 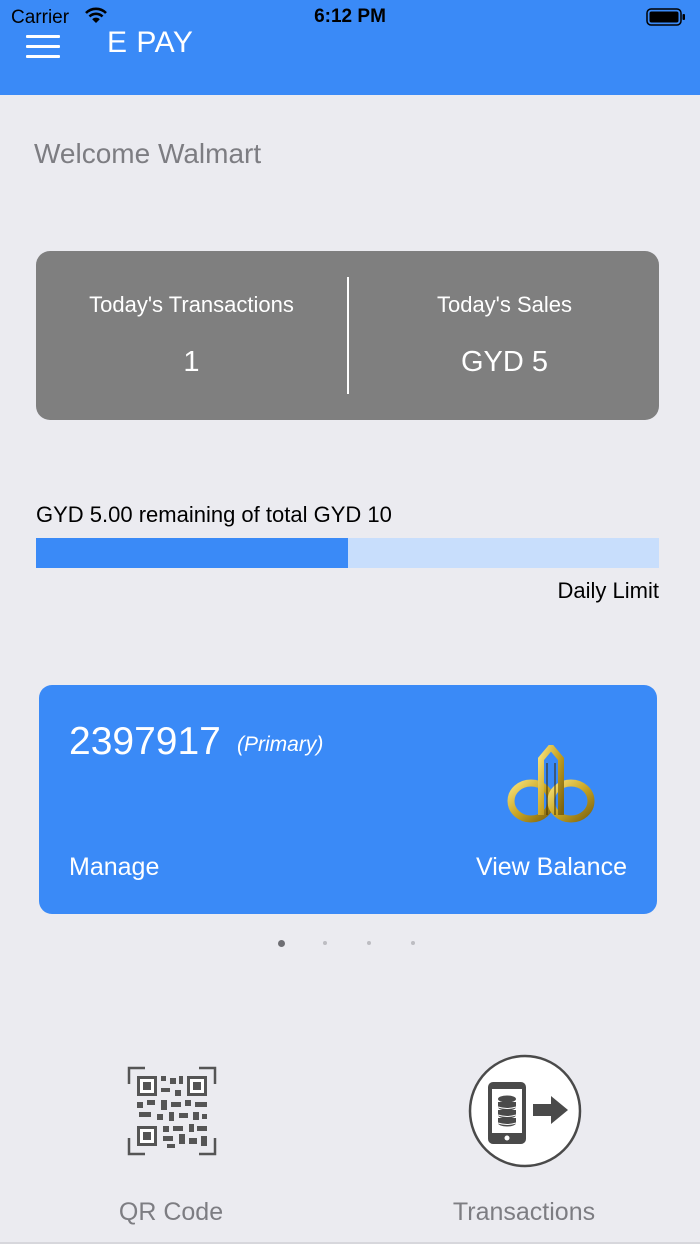 I want to click on transactions-label: Transactions, so click(x=524, y=1212).